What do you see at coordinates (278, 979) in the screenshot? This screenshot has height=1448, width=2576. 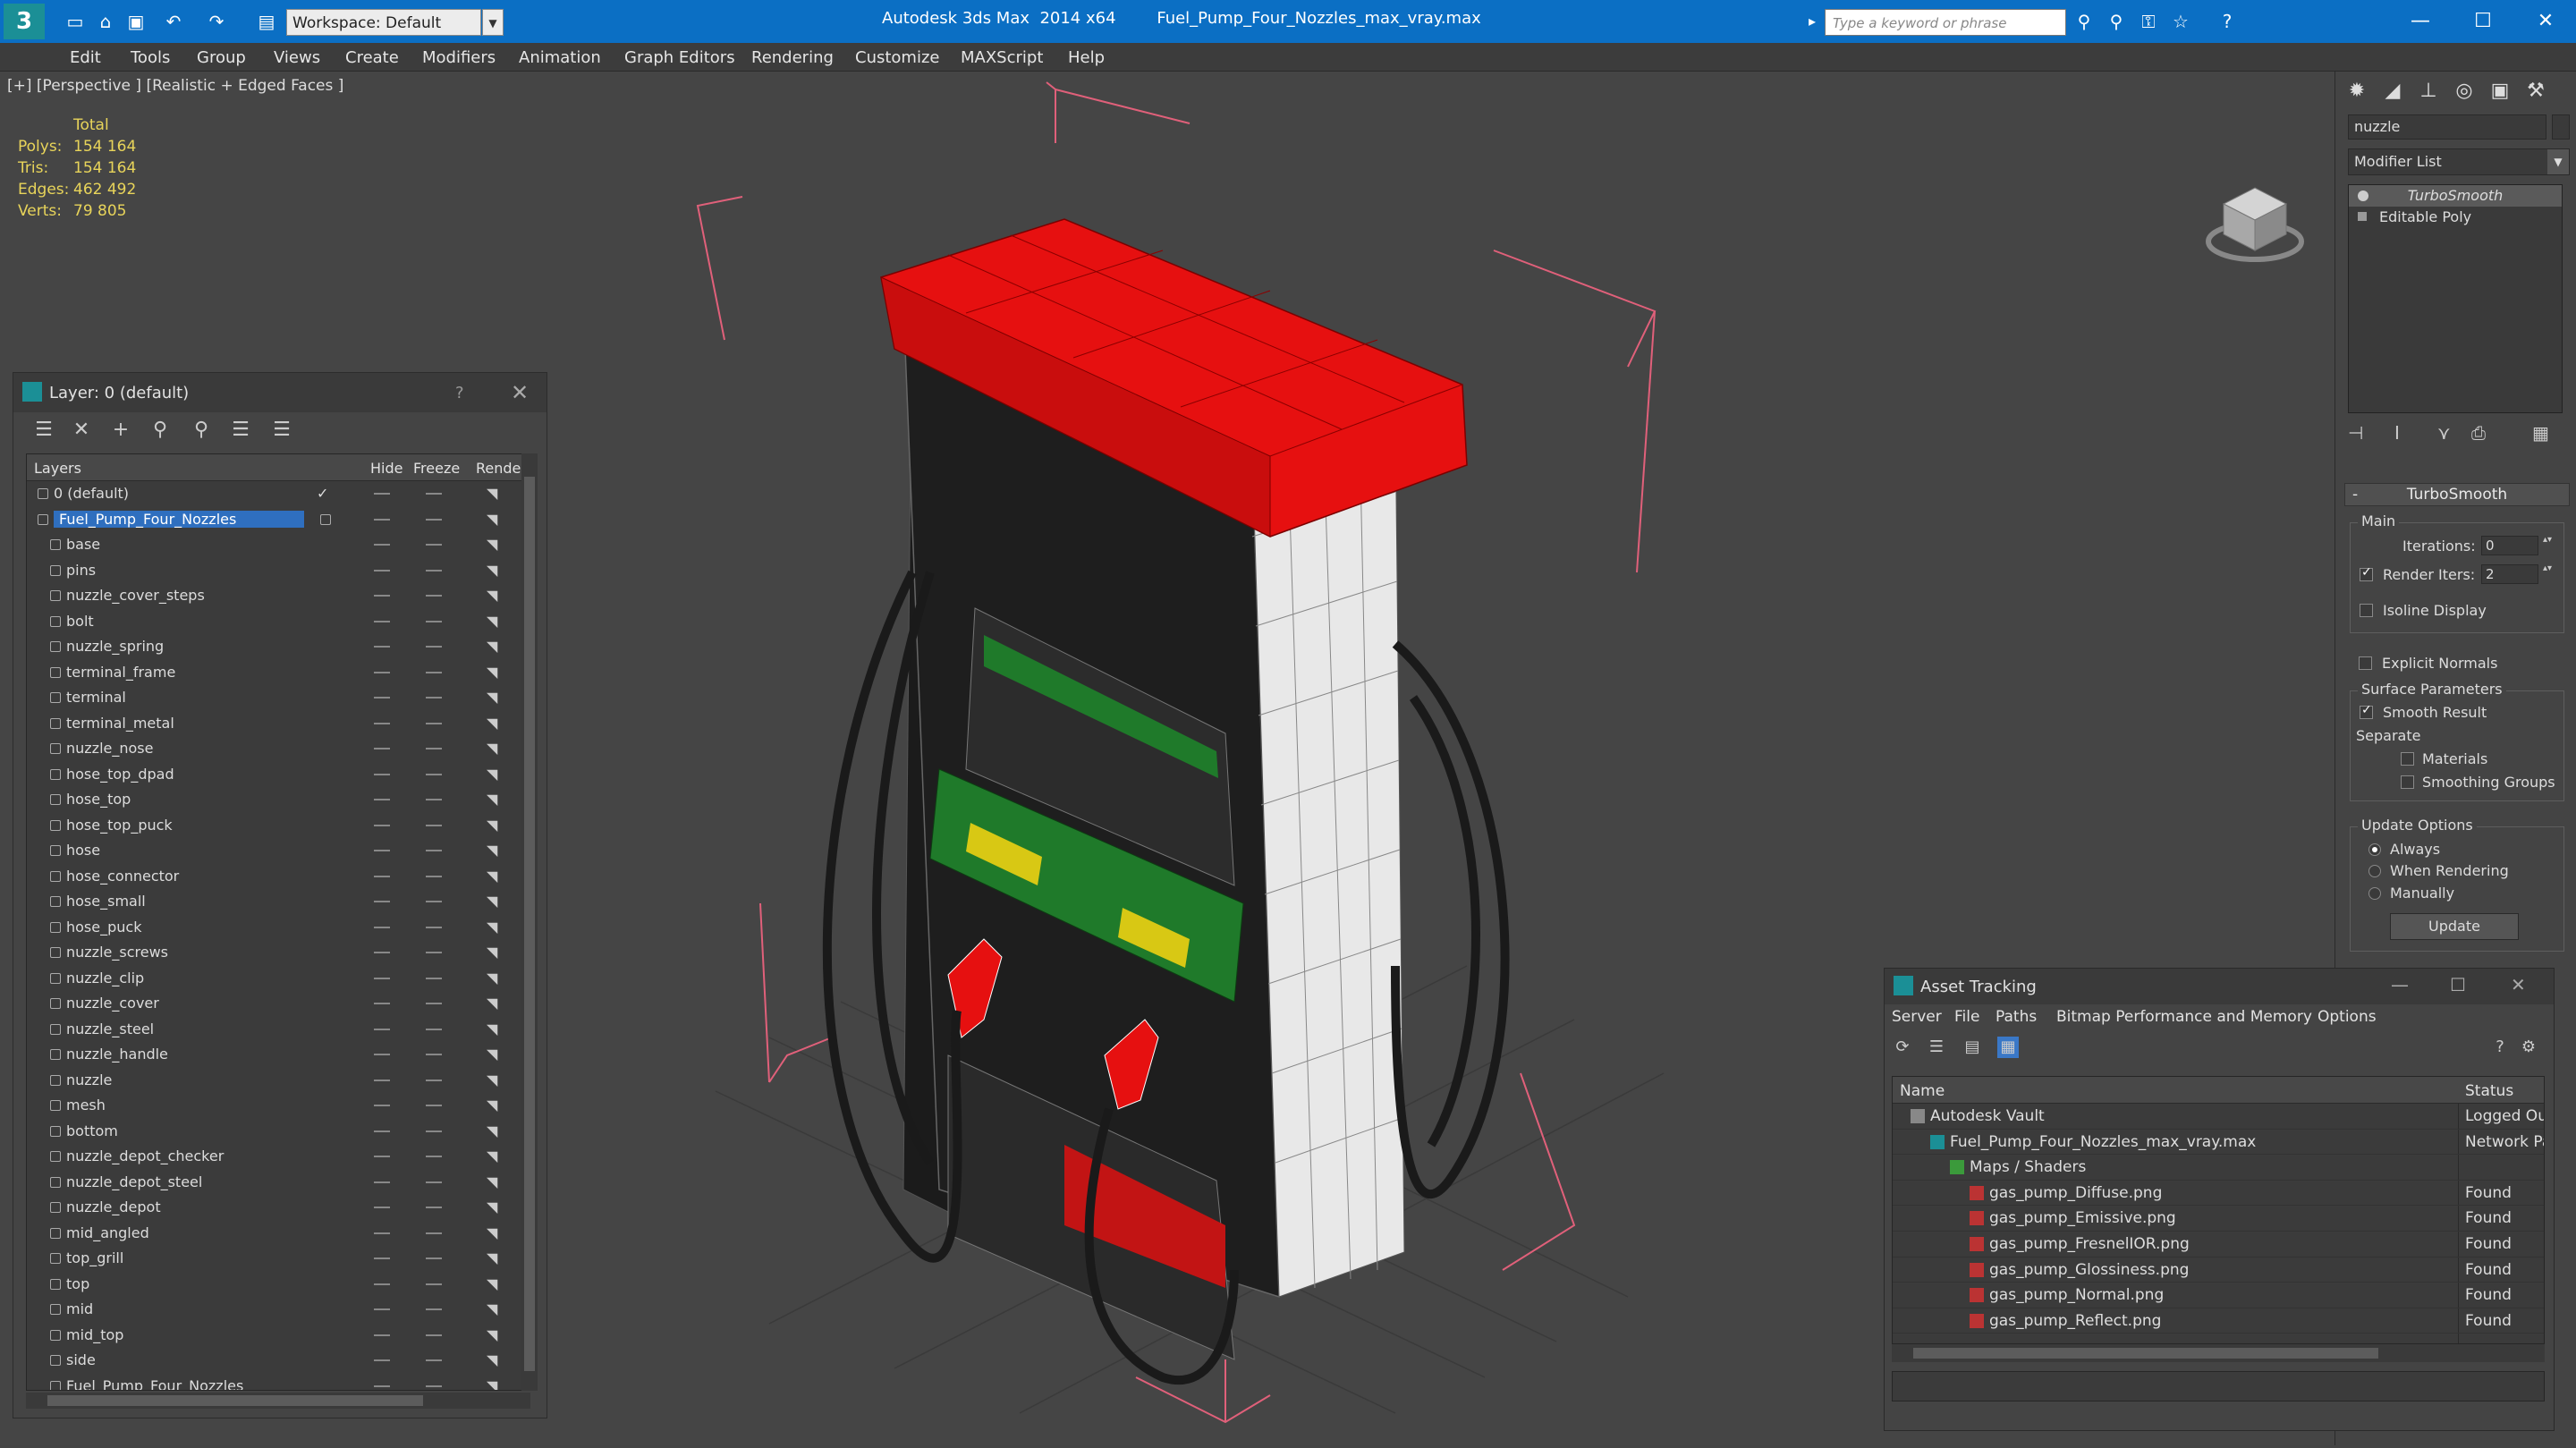 I see `layer-row: nuzzle_clip ◥` at bounding box center [278, 979].